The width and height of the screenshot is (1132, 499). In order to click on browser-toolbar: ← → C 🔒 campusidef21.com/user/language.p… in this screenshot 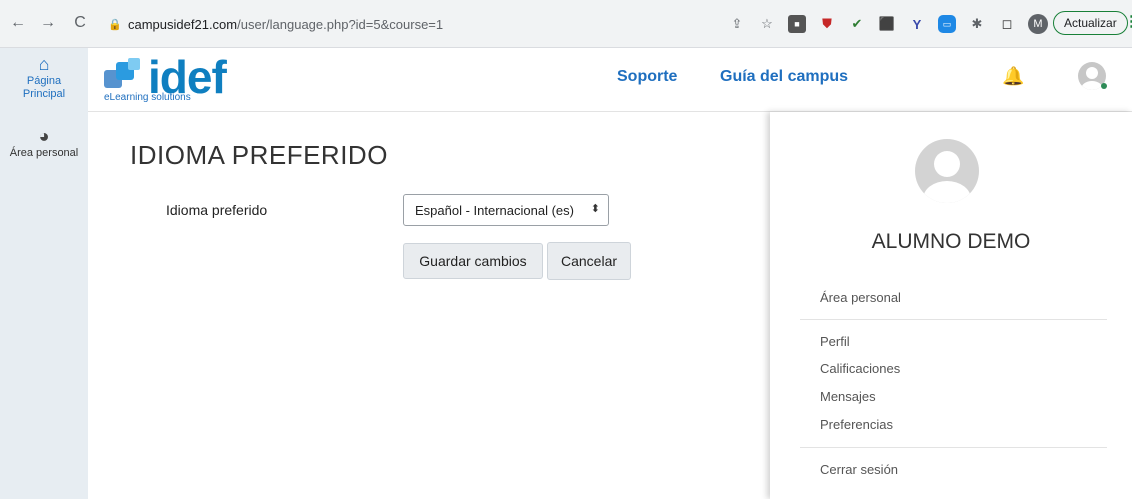, I will do `click(566, 24)`.